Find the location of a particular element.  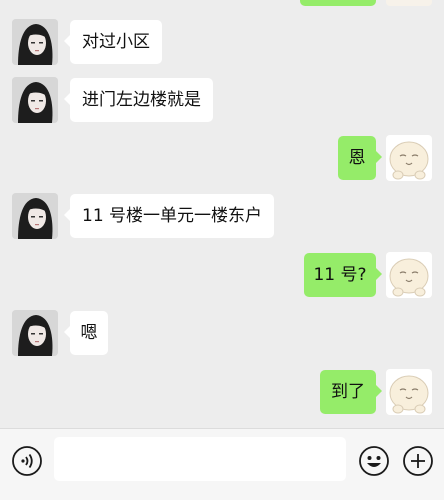

message-text: 11 号楼一单元一楼东户 is located at coordinates (172, 216).